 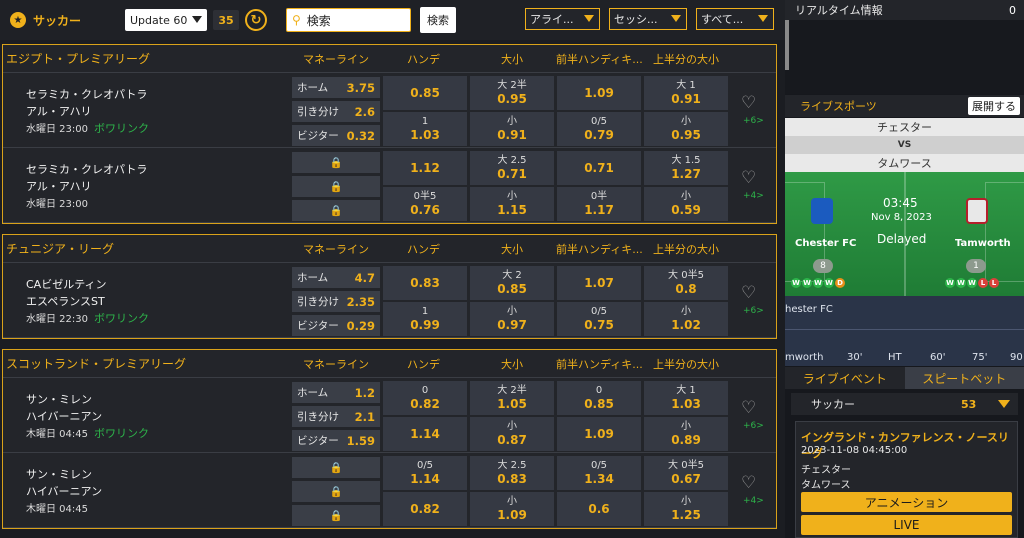 I want to click on odds-cell: 大 1 0.91, so click(x=686, y=93).